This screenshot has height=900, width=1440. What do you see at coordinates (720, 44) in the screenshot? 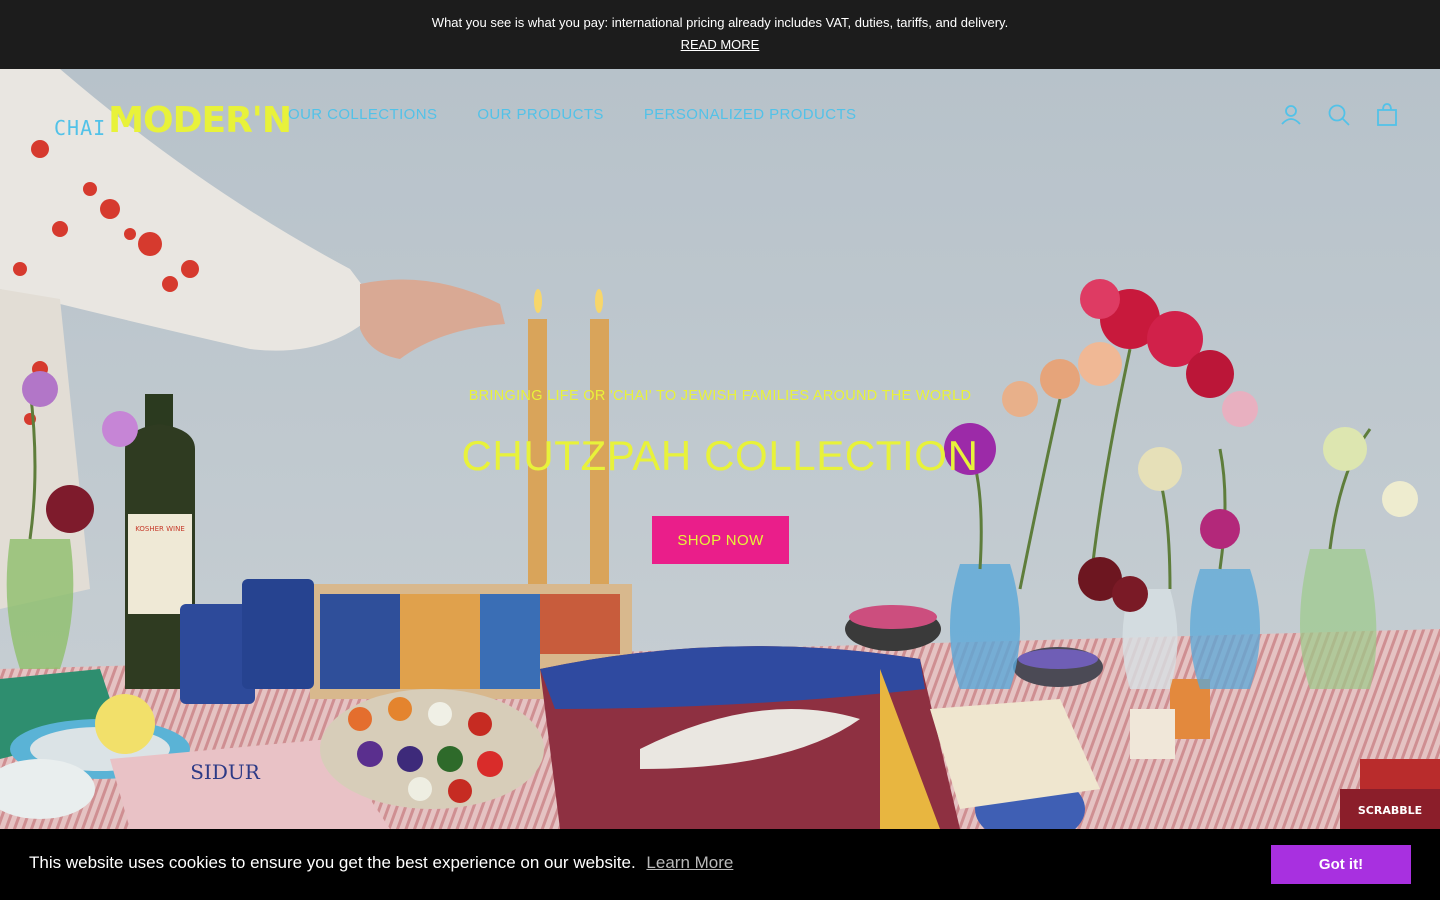
I see `read-more-link: READ MORE` at bounding box center [720, 44].